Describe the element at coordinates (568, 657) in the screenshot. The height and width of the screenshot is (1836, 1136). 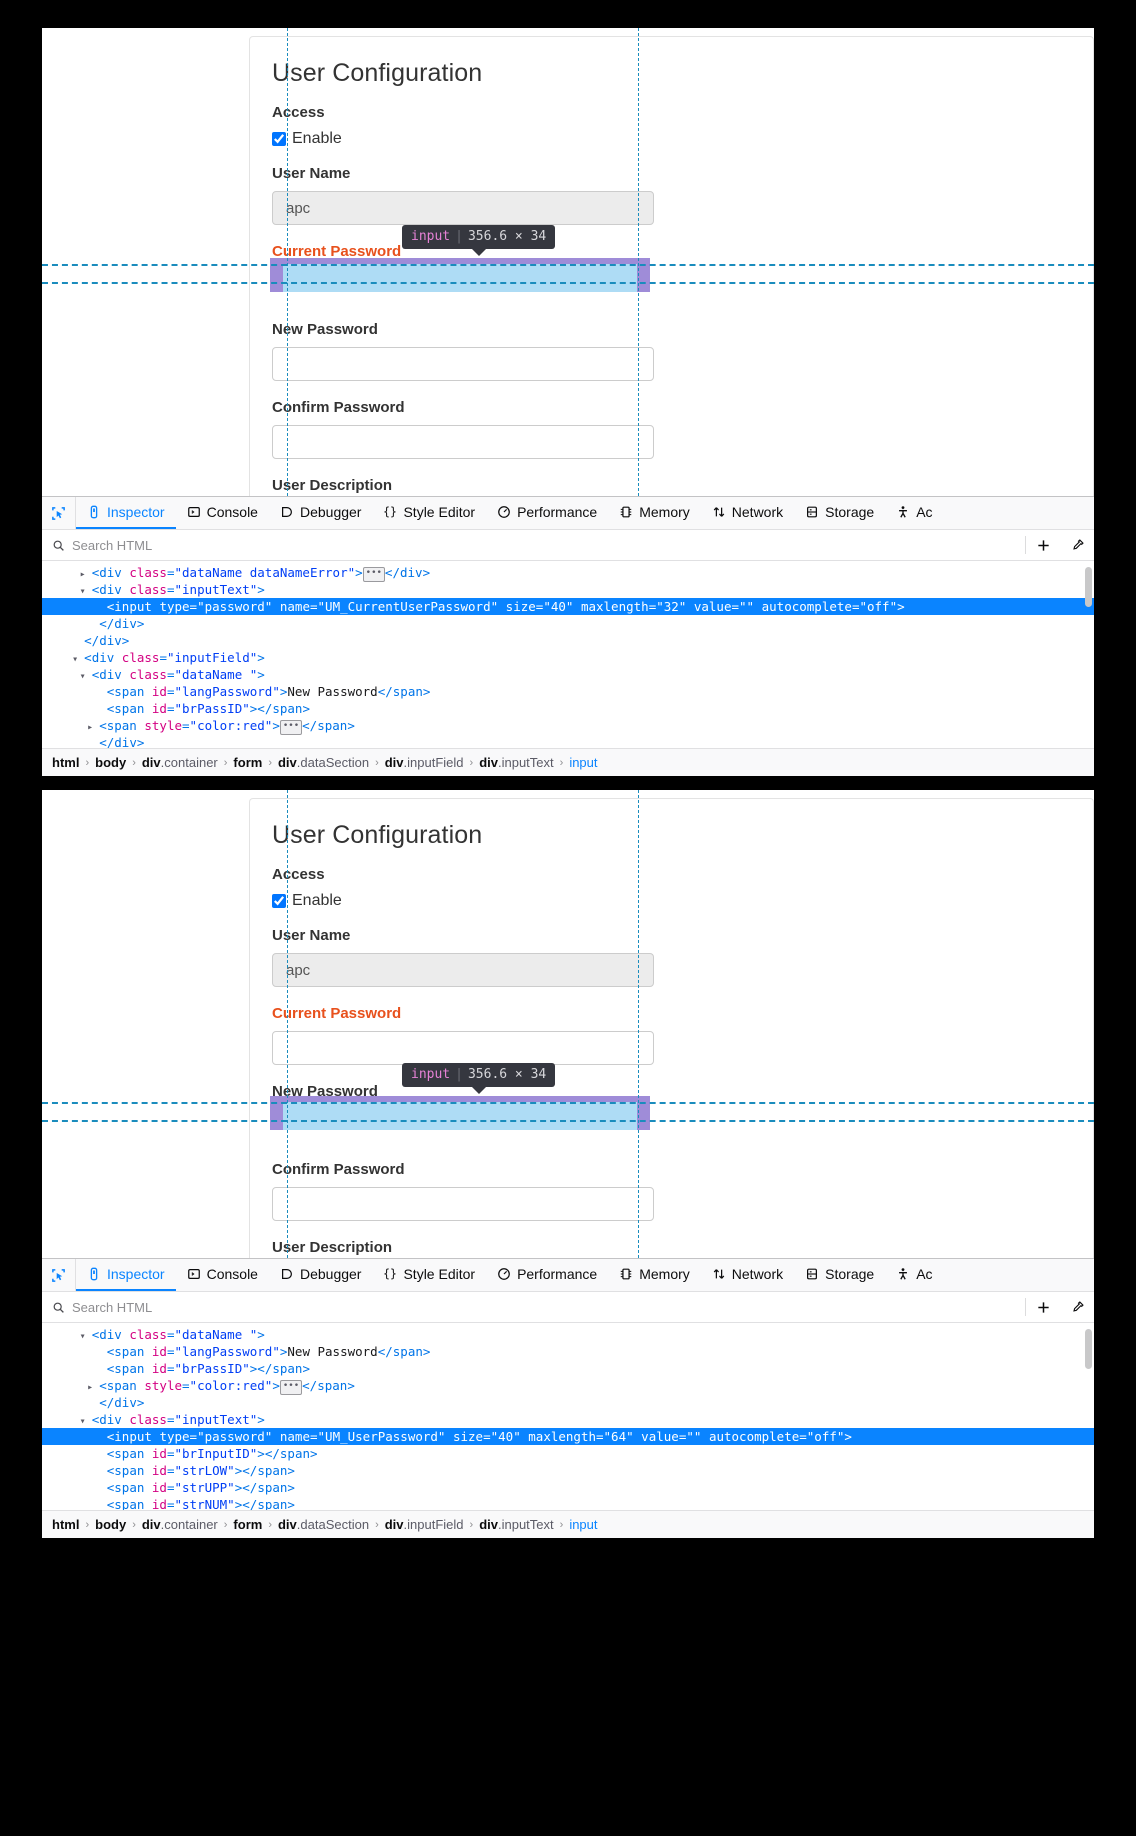
I see `markup-node: ▾ <div class="inputField">` at that location.